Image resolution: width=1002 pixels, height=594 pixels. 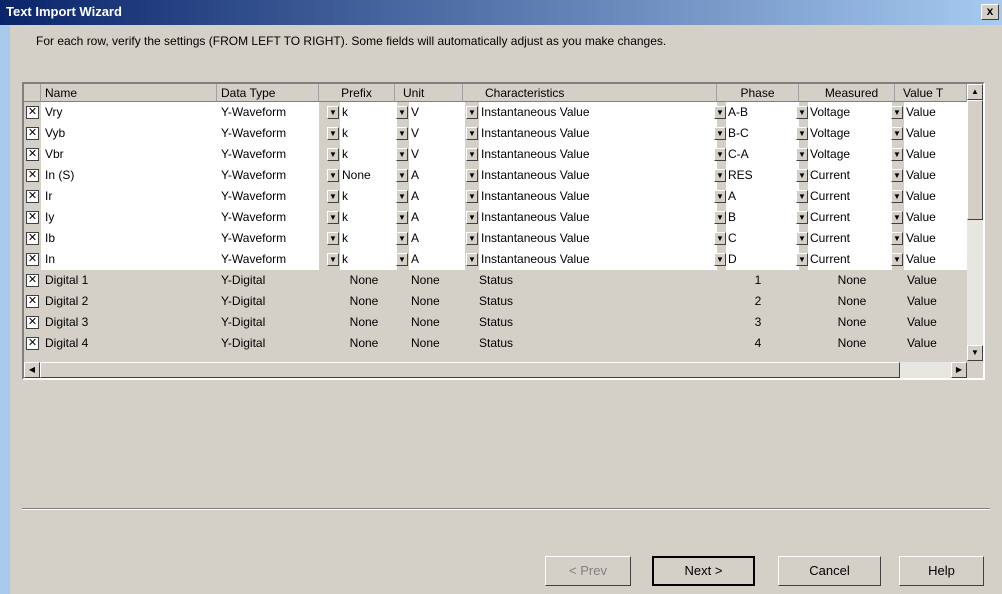 I want to click on scroll-down-icon: ▼, so click(x=975, y=353).